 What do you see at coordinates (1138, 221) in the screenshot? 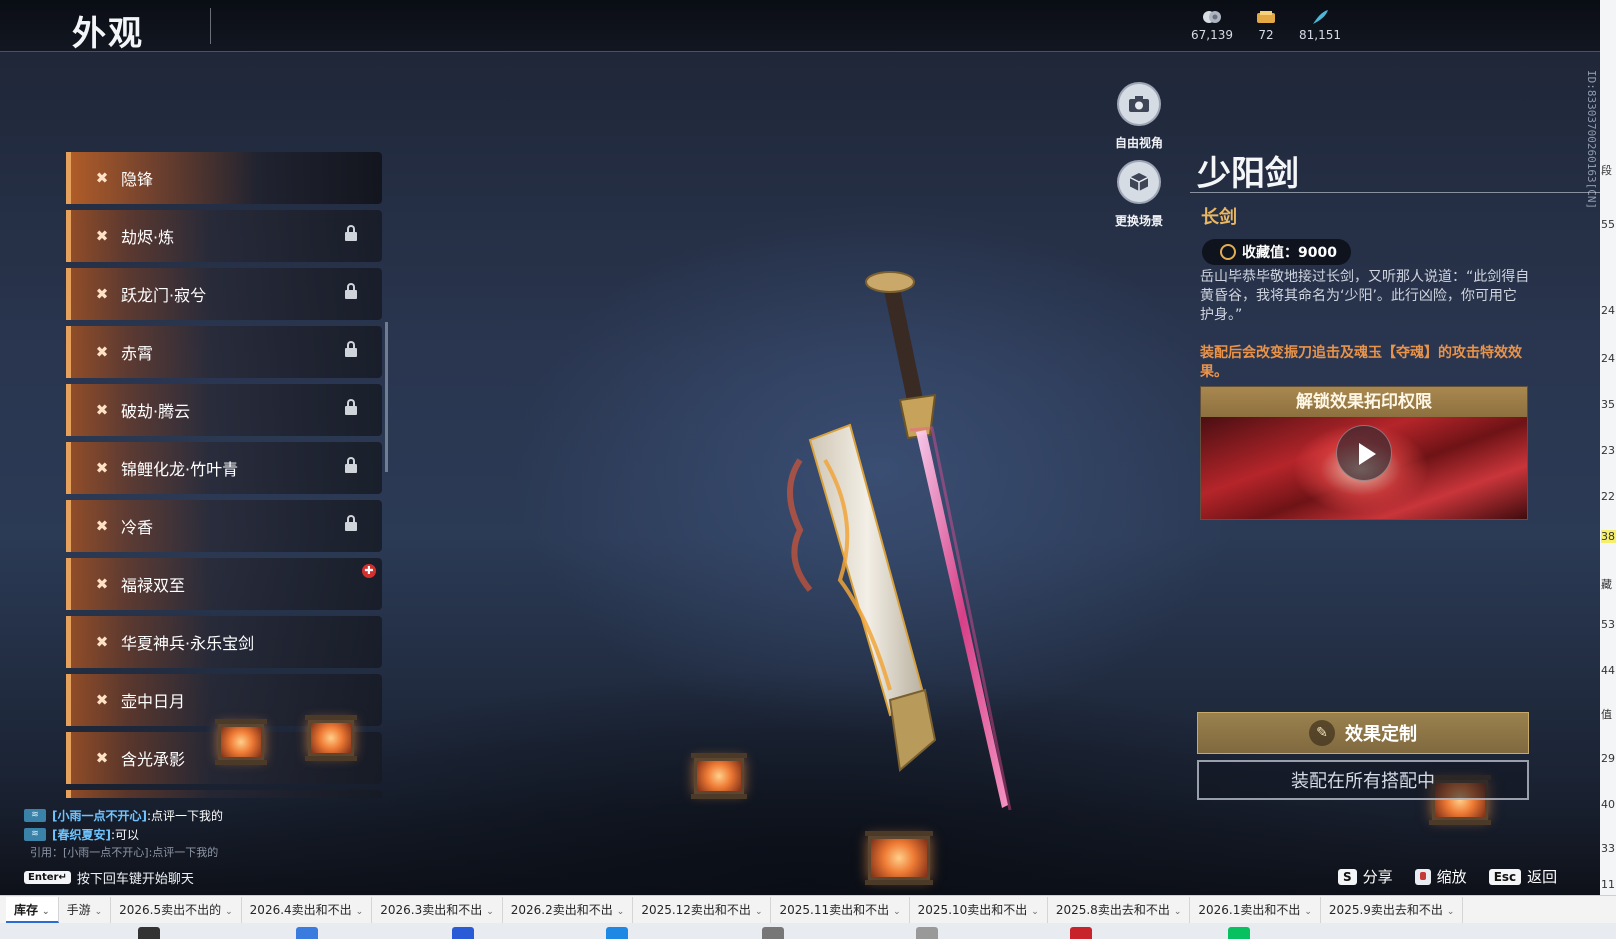
I see `change-scene-label: 更换场景` at bounding box center [1138, 221].